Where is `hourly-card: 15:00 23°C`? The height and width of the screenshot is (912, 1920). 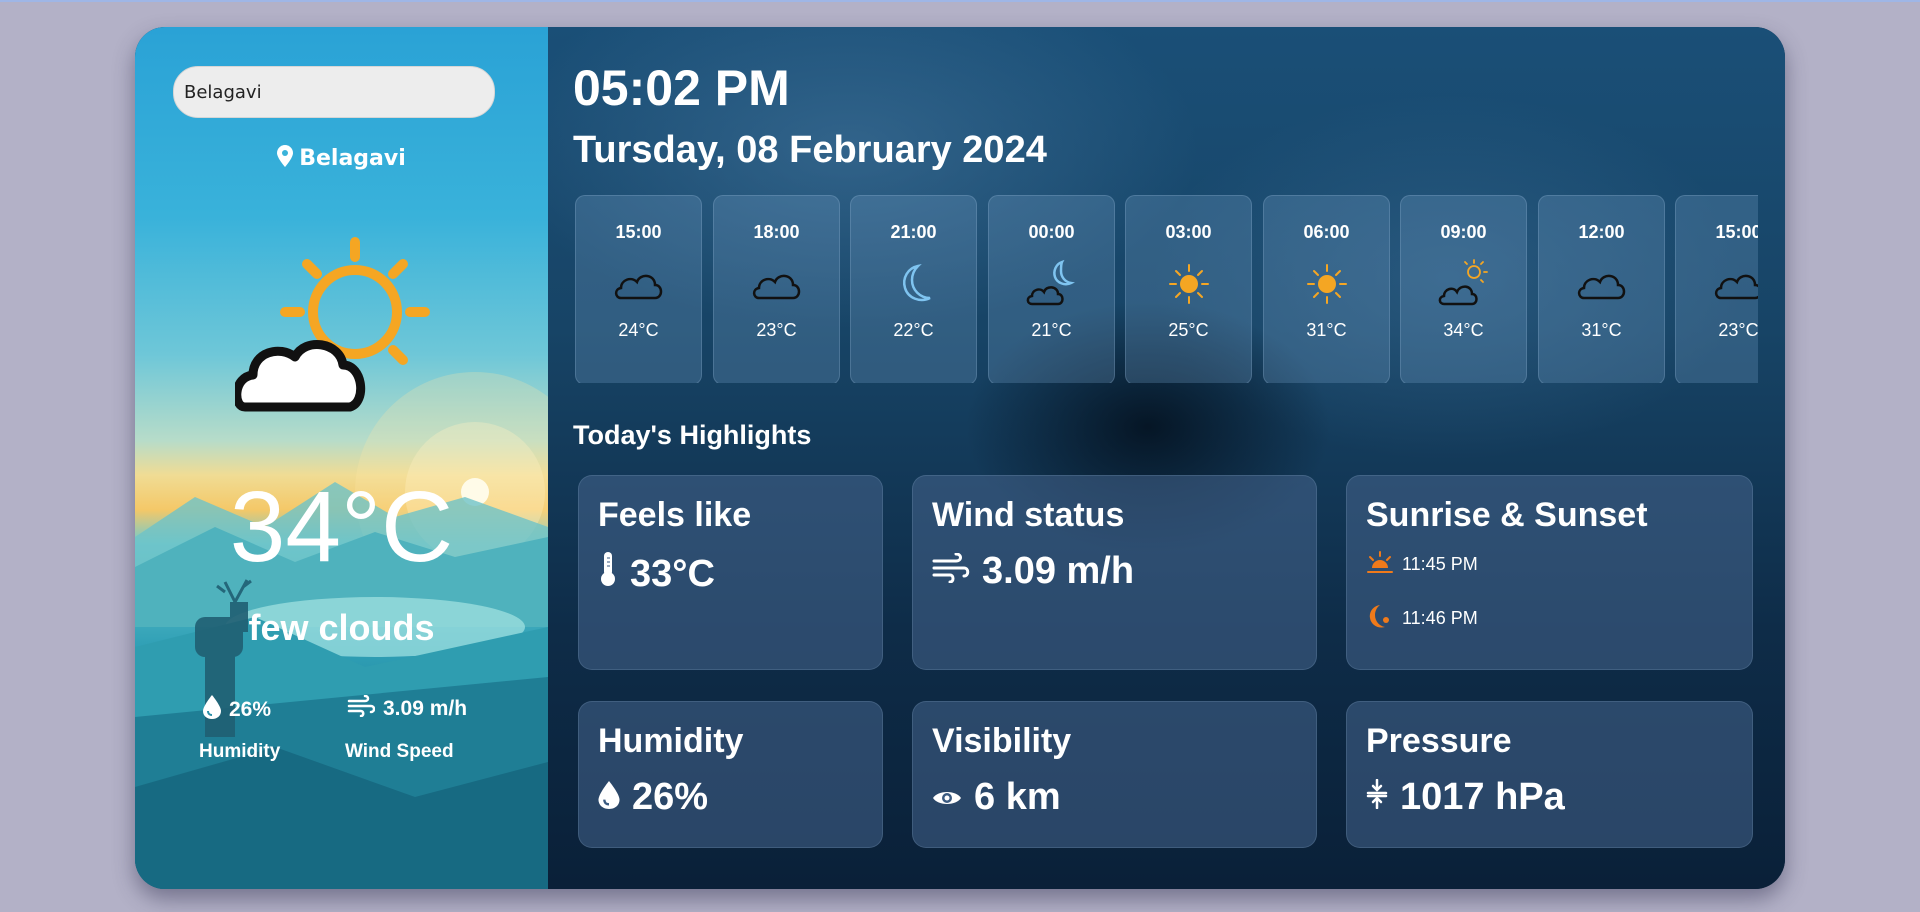 hourly-card: 15:00 23°C is located at coordinates (1716, 289).